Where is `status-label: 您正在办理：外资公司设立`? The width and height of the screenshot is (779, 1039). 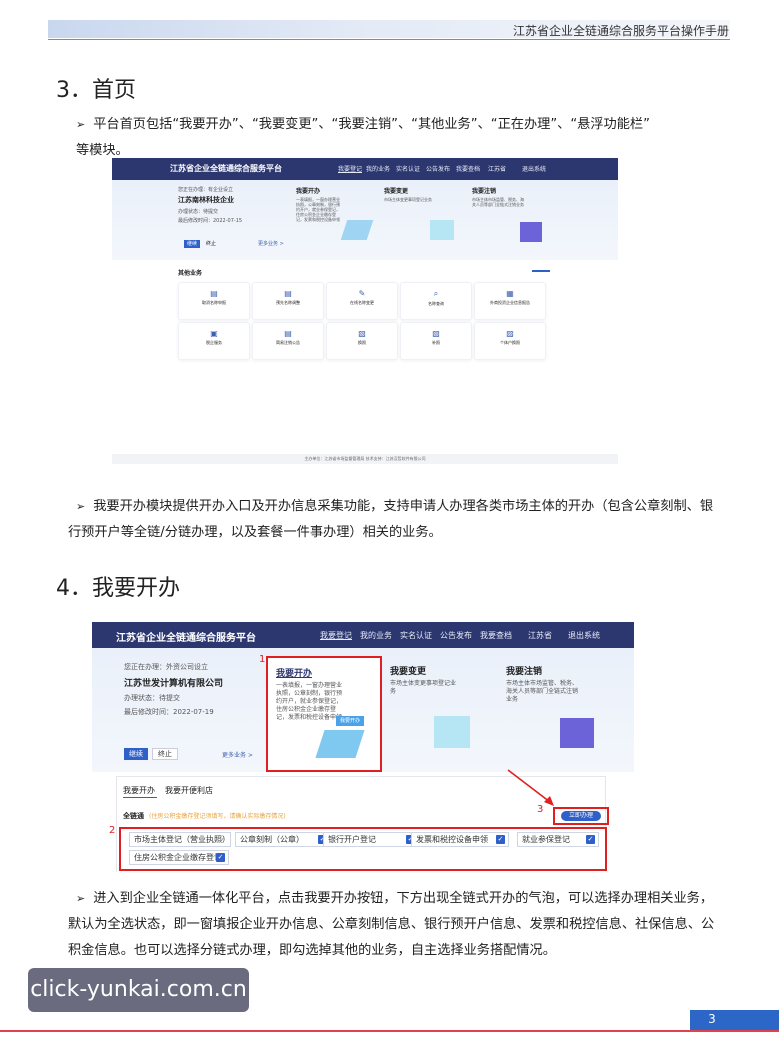
status-label: 您正在办理：外资公司设立 is located at coordinates (166, 667).